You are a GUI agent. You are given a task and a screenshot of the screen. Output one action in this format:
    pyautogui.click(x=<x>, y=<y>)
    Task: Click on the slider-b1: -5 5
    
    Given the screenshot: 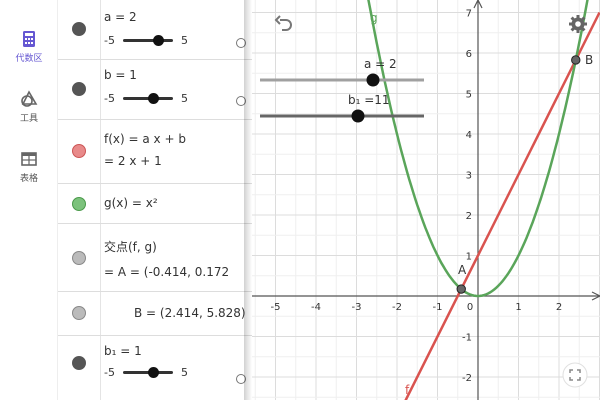 What is the action you would take?
    pyautogui.click(x=178, y=372)
    